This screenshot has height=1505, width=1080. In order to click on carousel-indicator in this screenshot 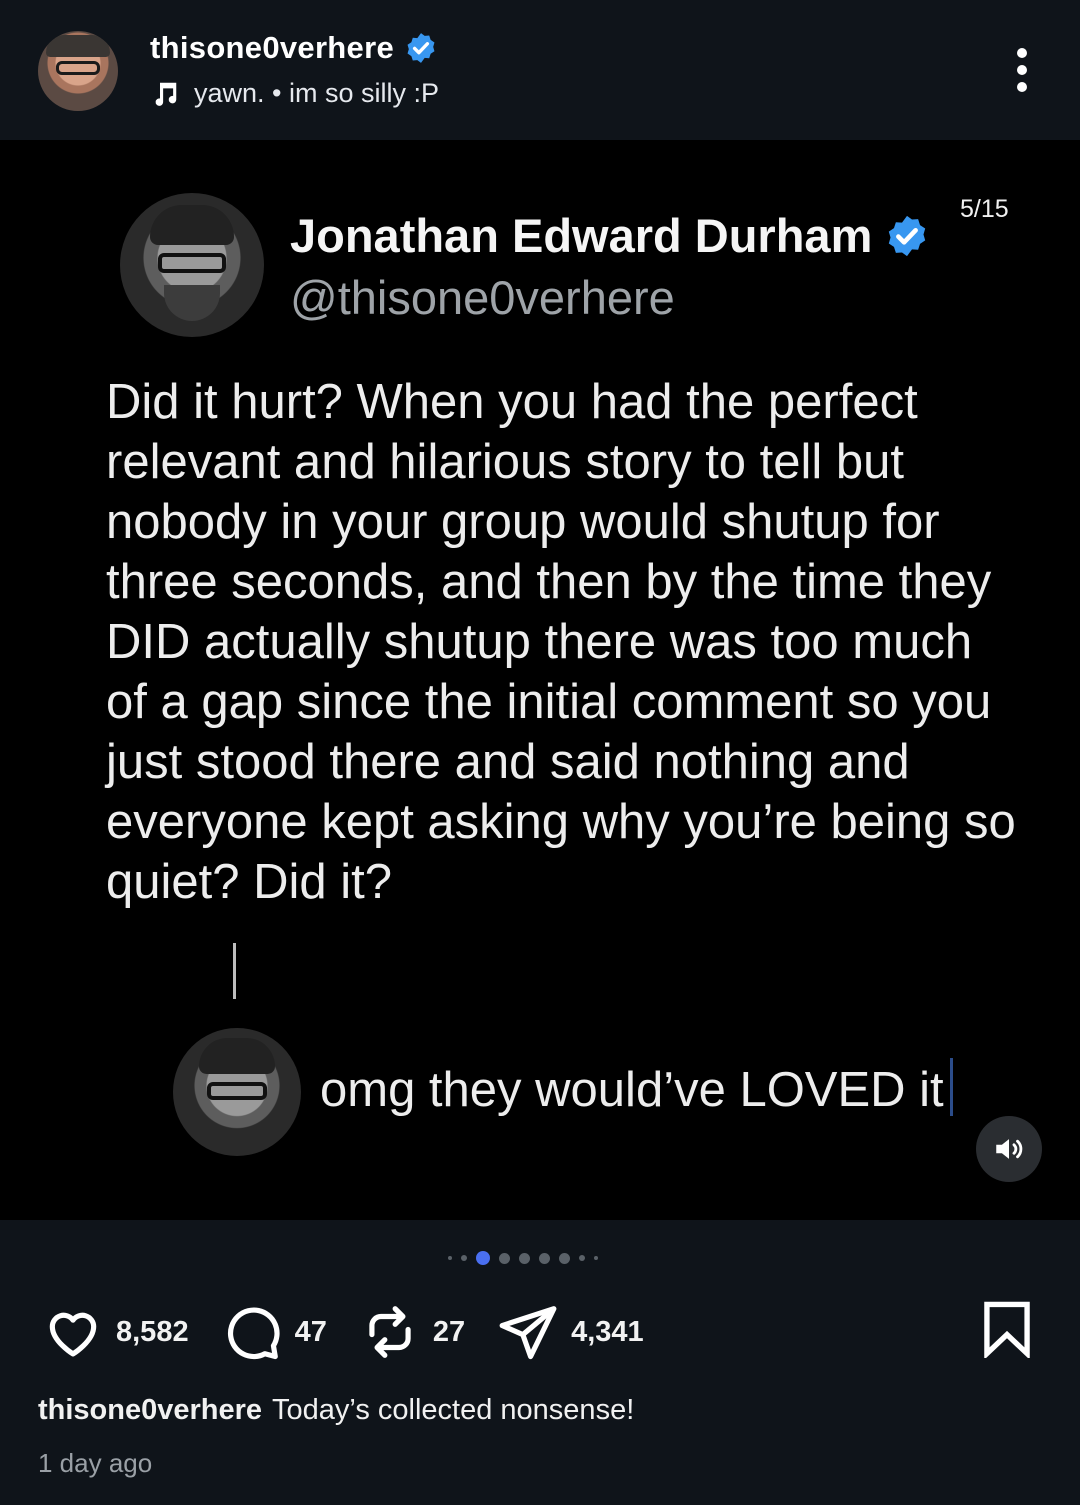, I will do `click(523, 1258)`.